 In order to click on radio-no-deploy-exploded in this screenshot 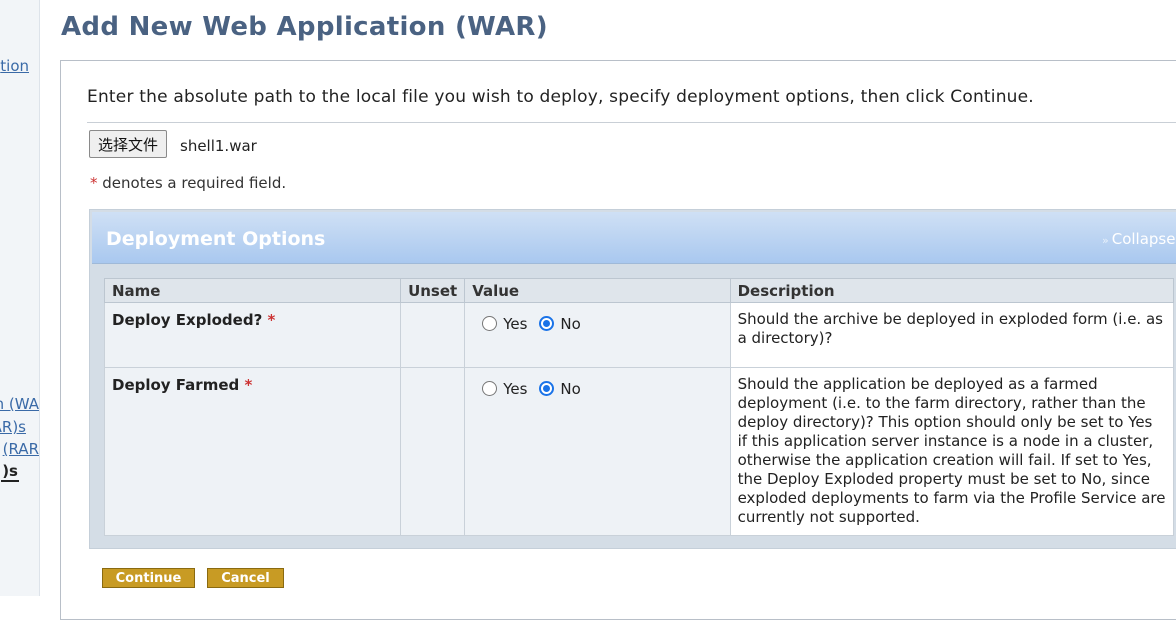, I will do `click(547, 323)`.